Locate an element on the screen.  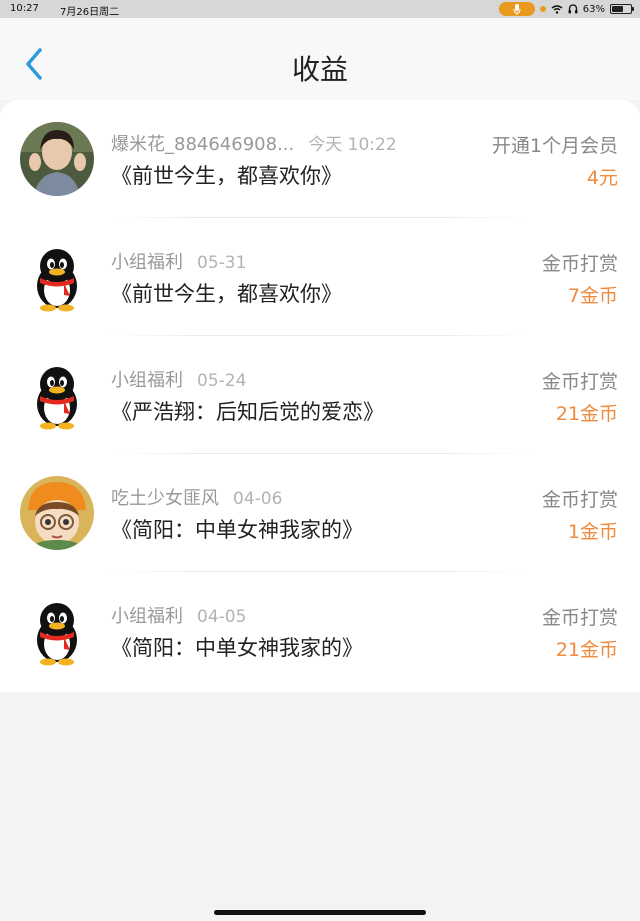
source-line: 小组福利 05-31 is located at coordinates (178, 261).